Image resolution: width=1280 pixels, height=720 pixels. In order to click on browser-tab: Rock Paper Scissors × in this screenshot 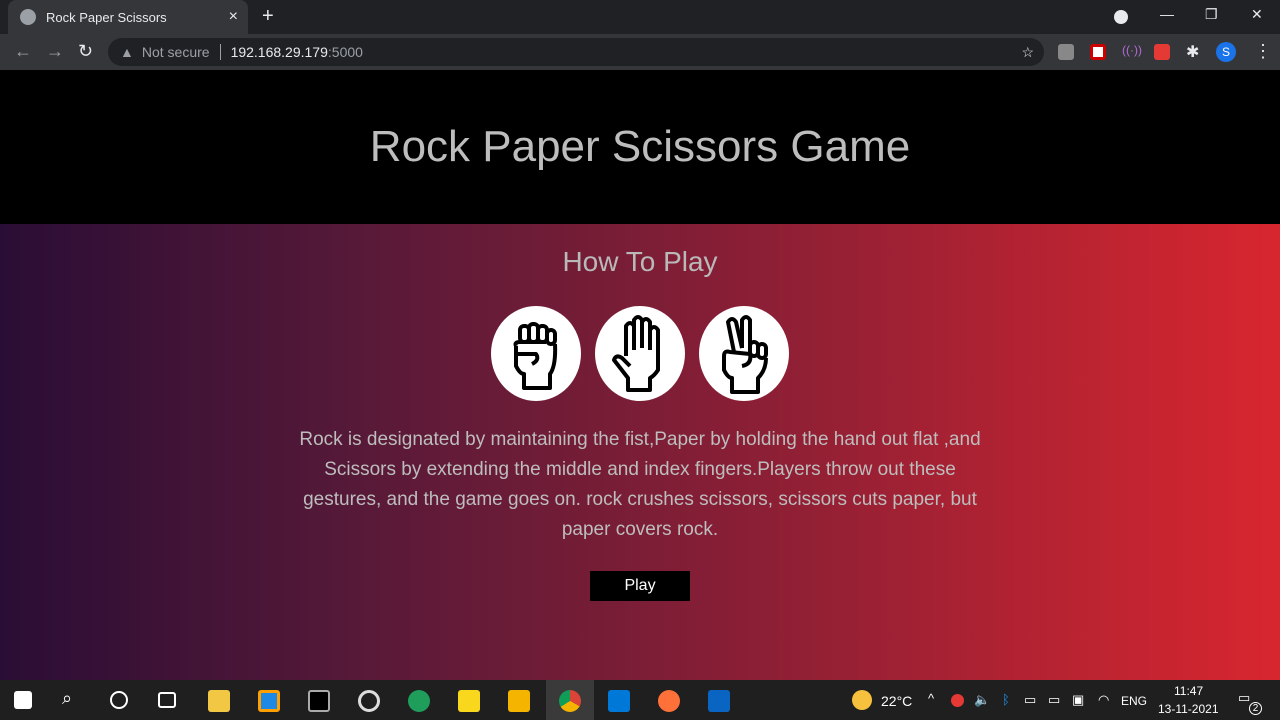, I will do `click(128, 17)`.